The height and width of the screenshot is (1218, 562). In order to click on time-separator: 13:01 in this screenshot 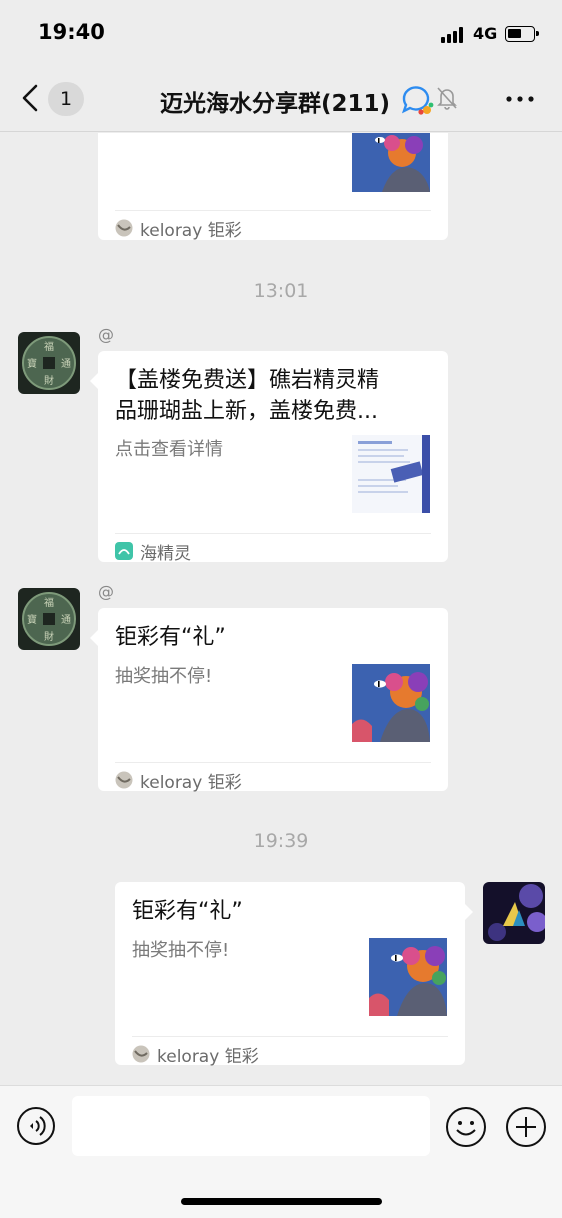, I will do `click(281, 291)`.